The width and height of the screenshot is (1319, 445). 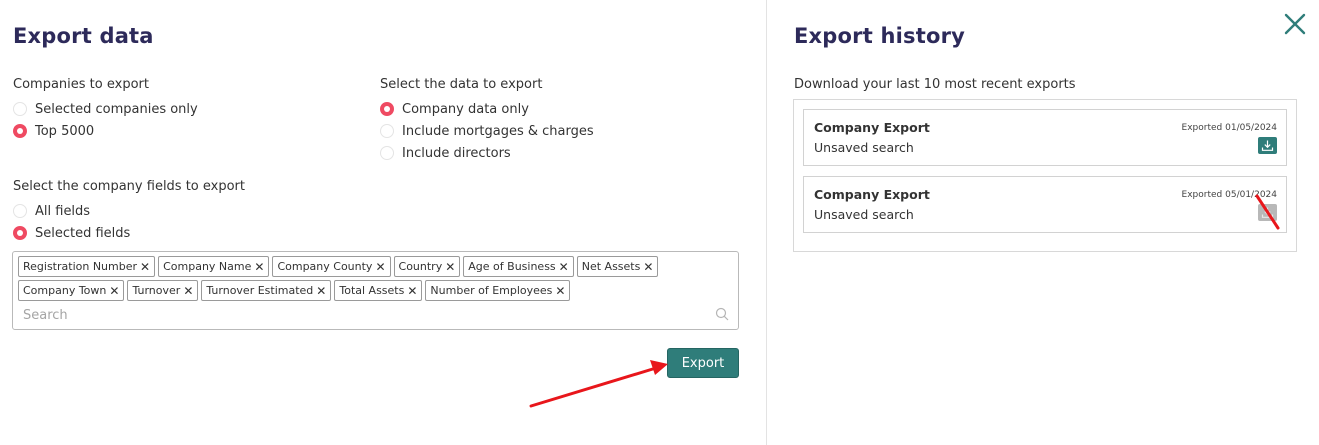 I want to click on radio-label: Selected companies only, so click(x=116, y=109).